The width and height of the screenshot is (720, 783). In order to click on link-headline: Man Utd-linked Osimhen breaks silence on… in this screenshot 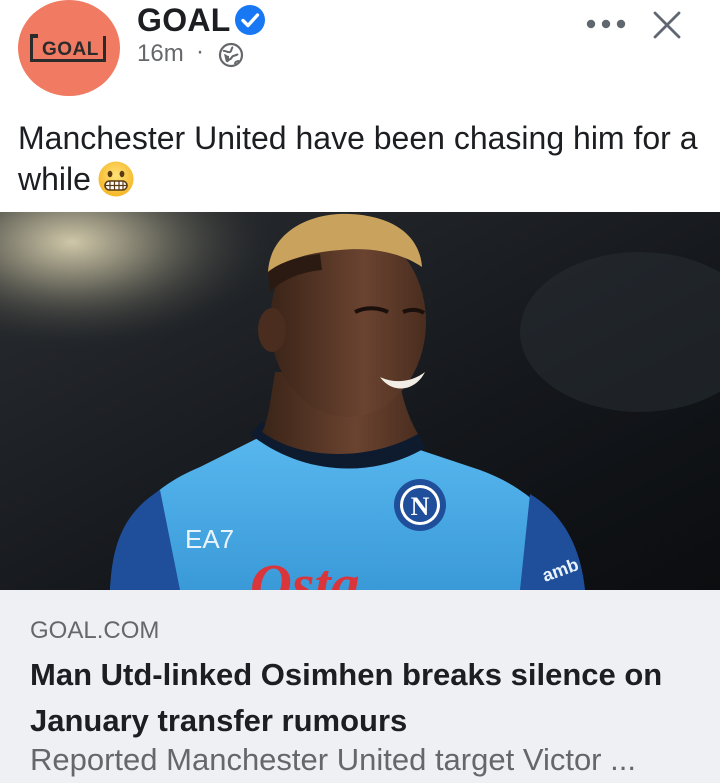, I will do `click(365, 698)`.